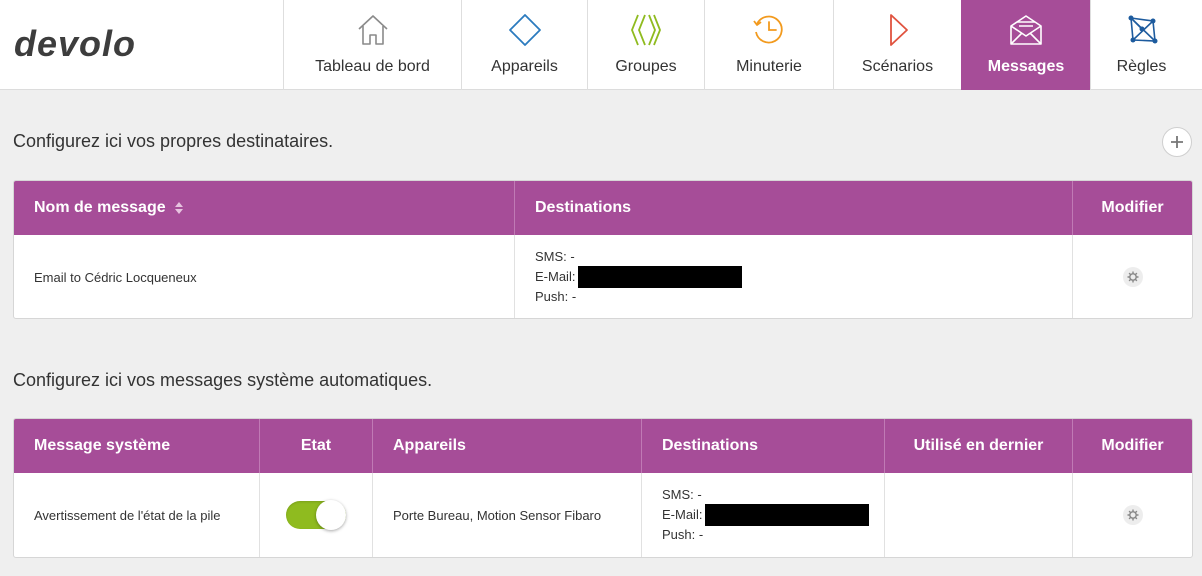  Describe the element at coordinates (768, 45) in the screenshot. I see `nav-tab-timer: Minuterie` at that location.